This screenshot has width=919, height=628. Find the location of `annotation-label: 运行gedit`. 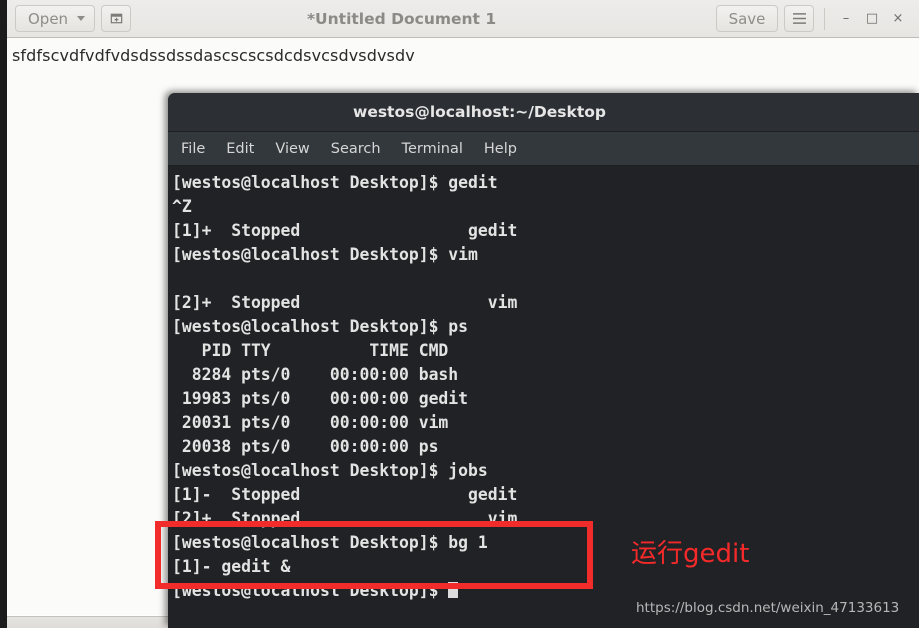

annotation-label: 运行gedit is located at coordinates (690, 554).